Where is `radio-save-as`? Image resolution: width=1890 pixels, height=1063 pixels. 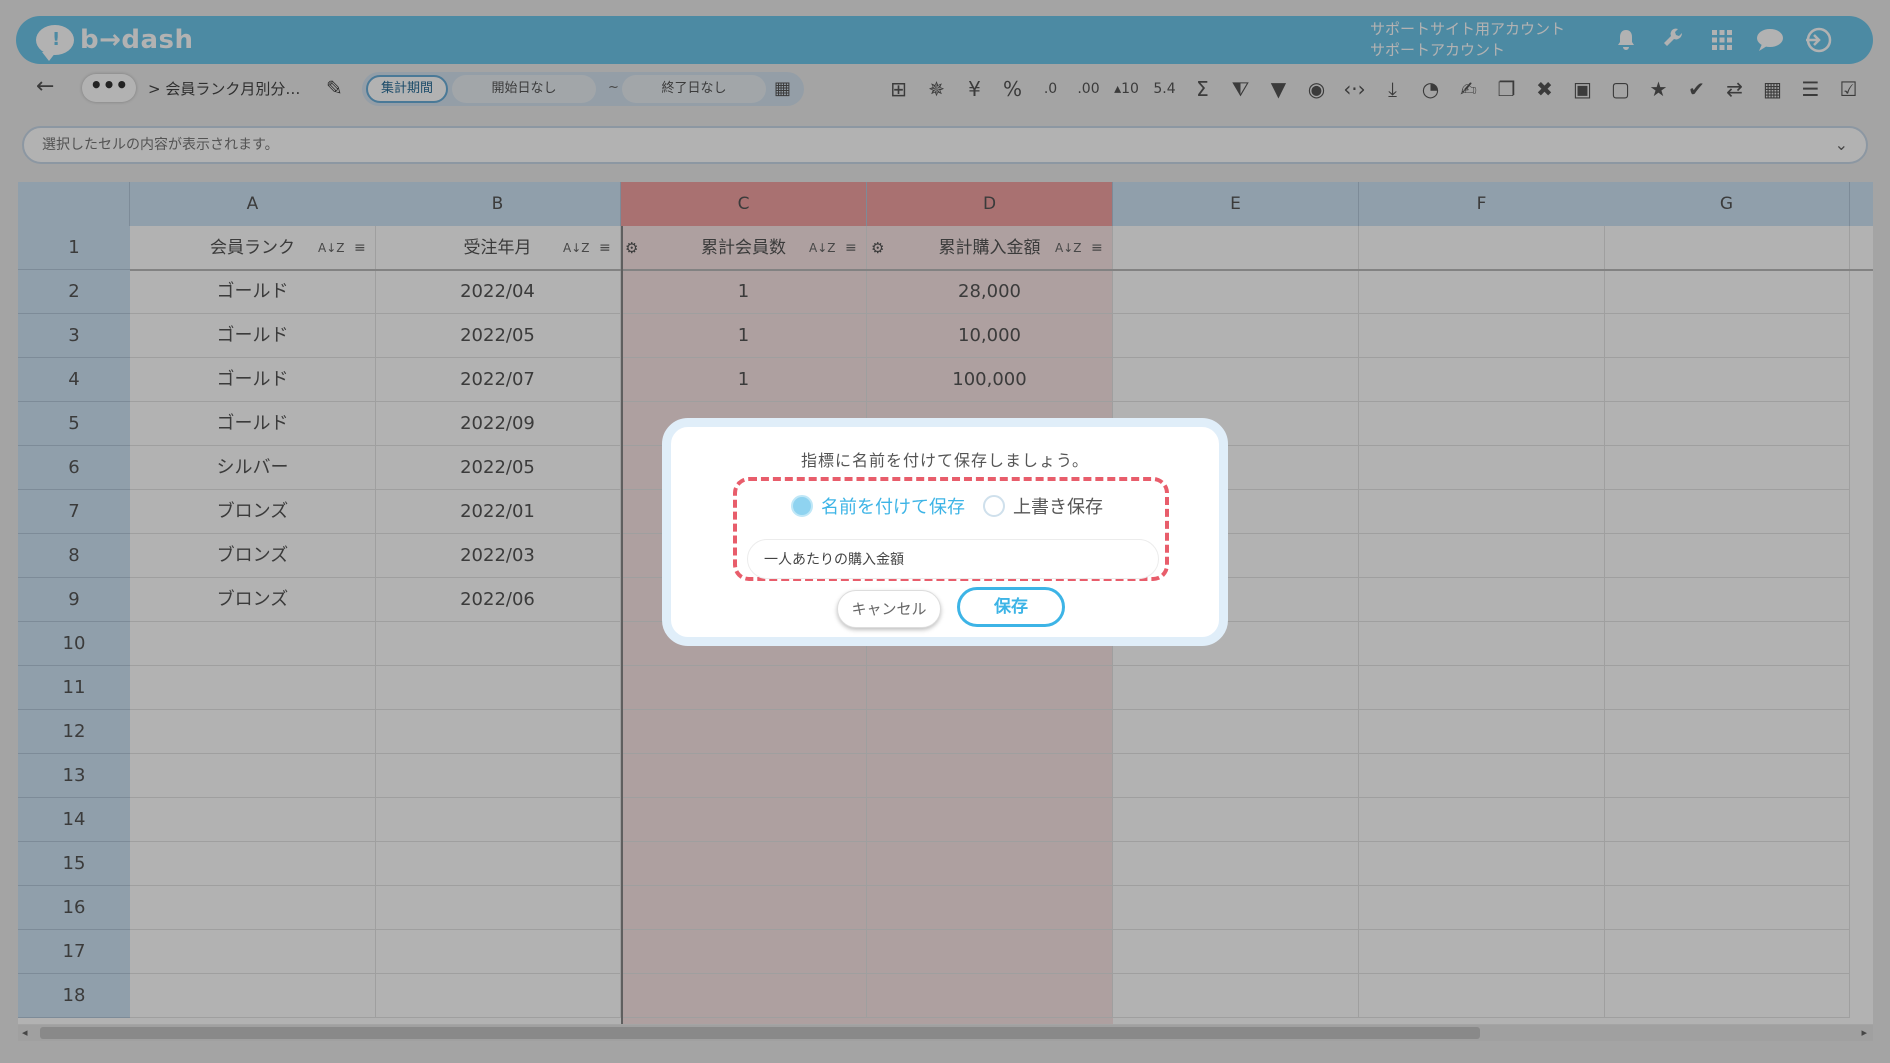
radio-save-as is located at coordinates (802, 506).